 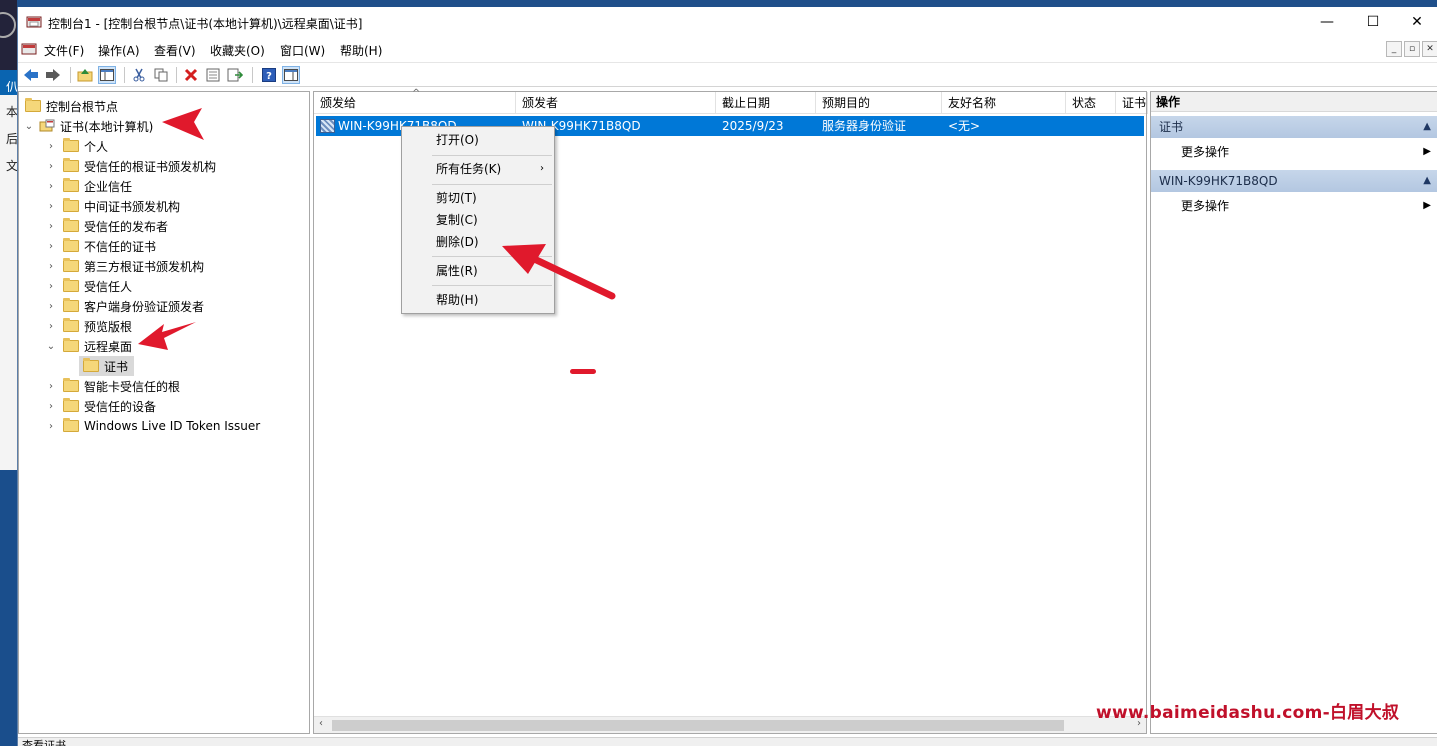 I want to click on tree-item-trusted-people: › 受信任人, so click(x=88, y=286).